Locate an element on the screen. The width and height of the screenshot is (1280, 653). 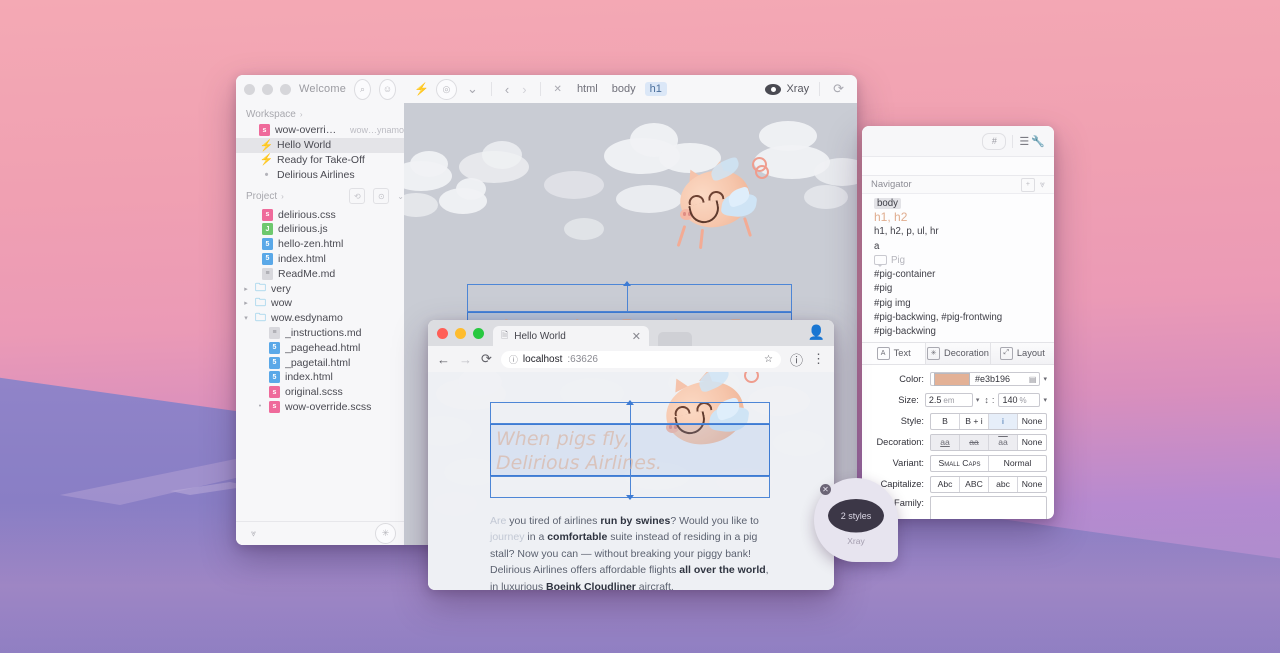
project-item: ▾ 🗀 wow.esdynamo is located at coordinates (320, 318).